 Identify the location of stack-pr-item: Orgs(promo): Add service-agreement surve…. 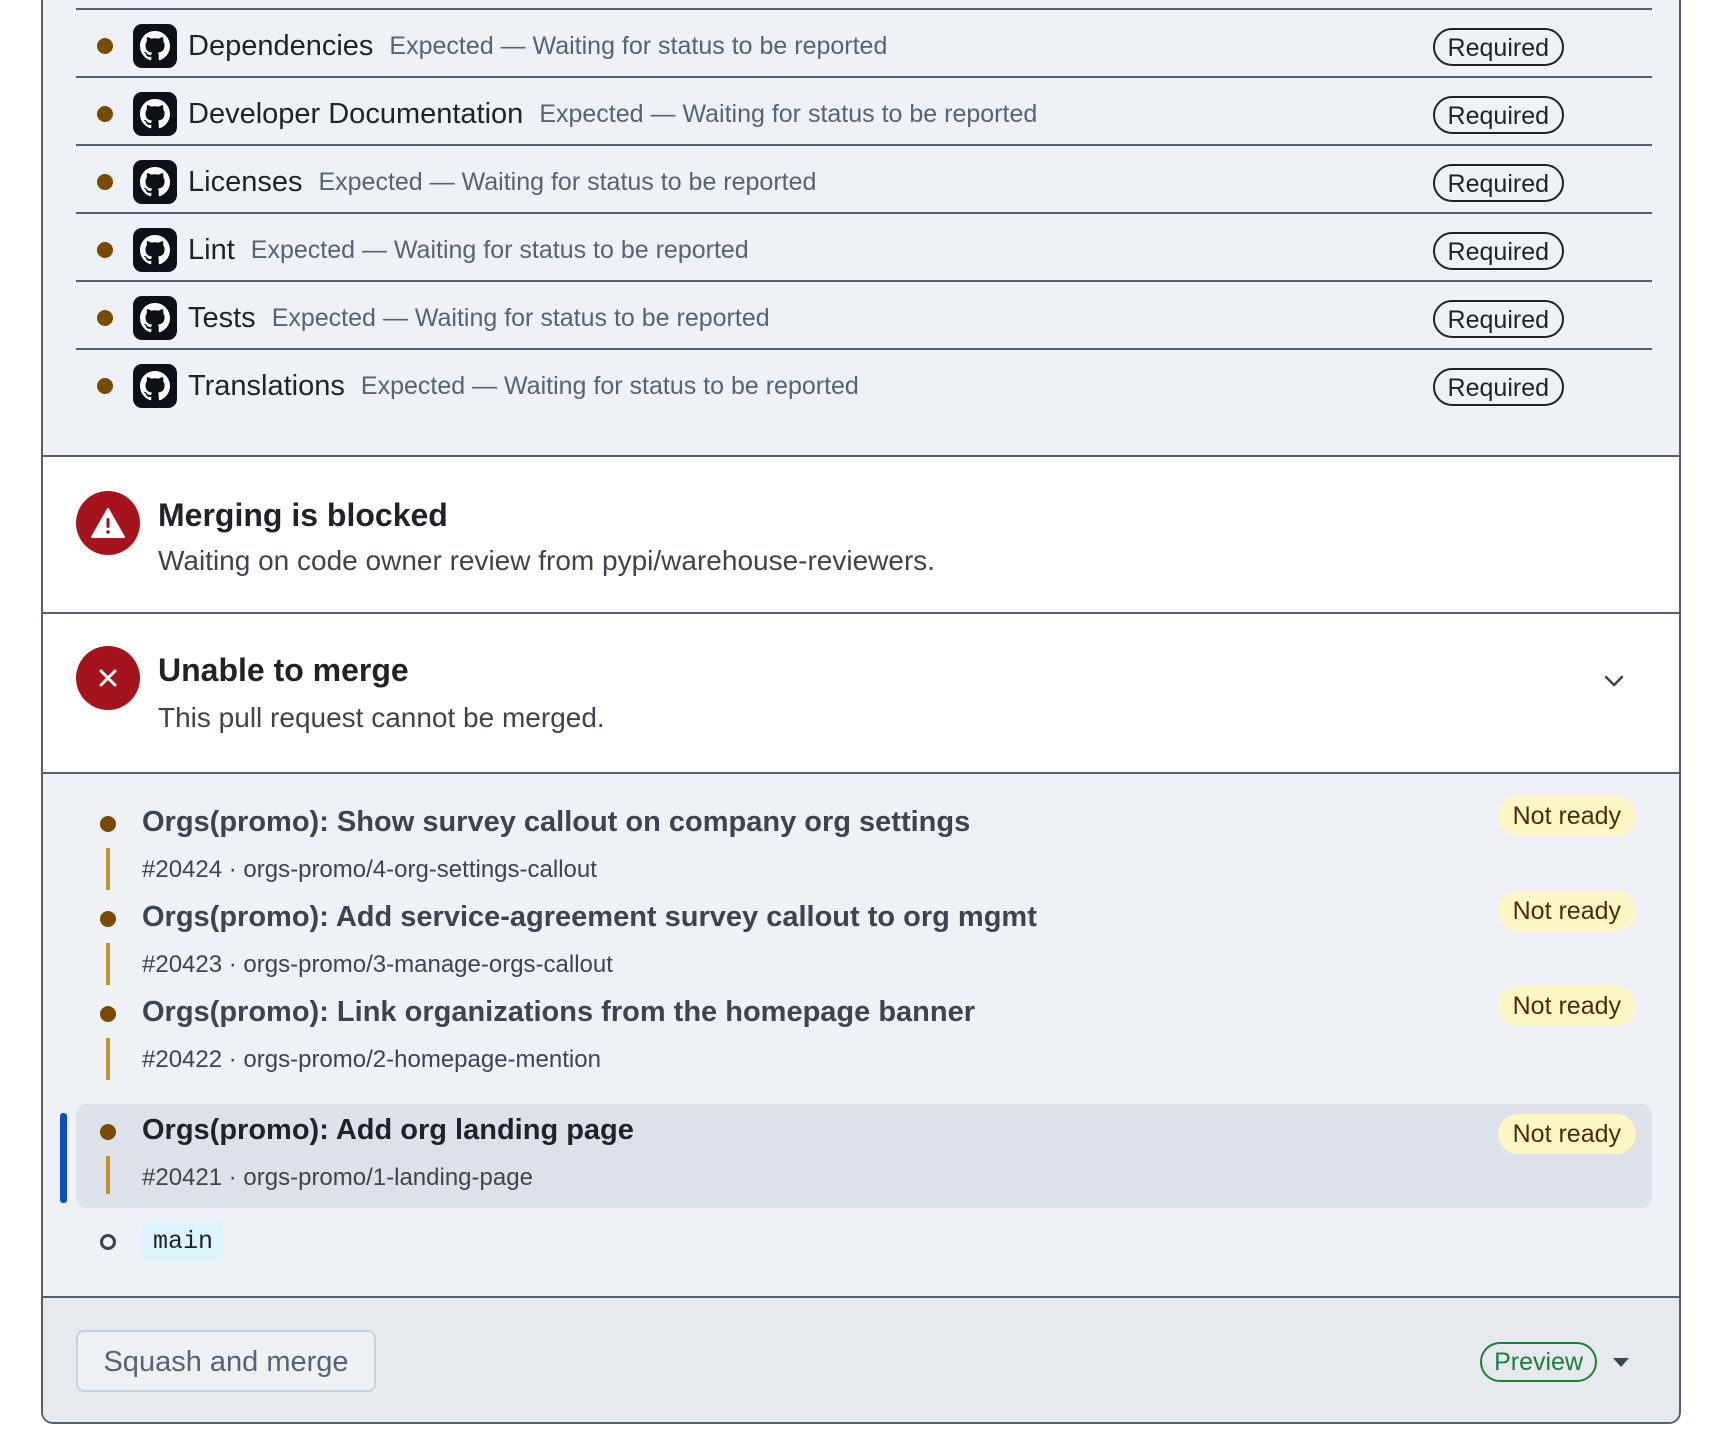
(864, 943).